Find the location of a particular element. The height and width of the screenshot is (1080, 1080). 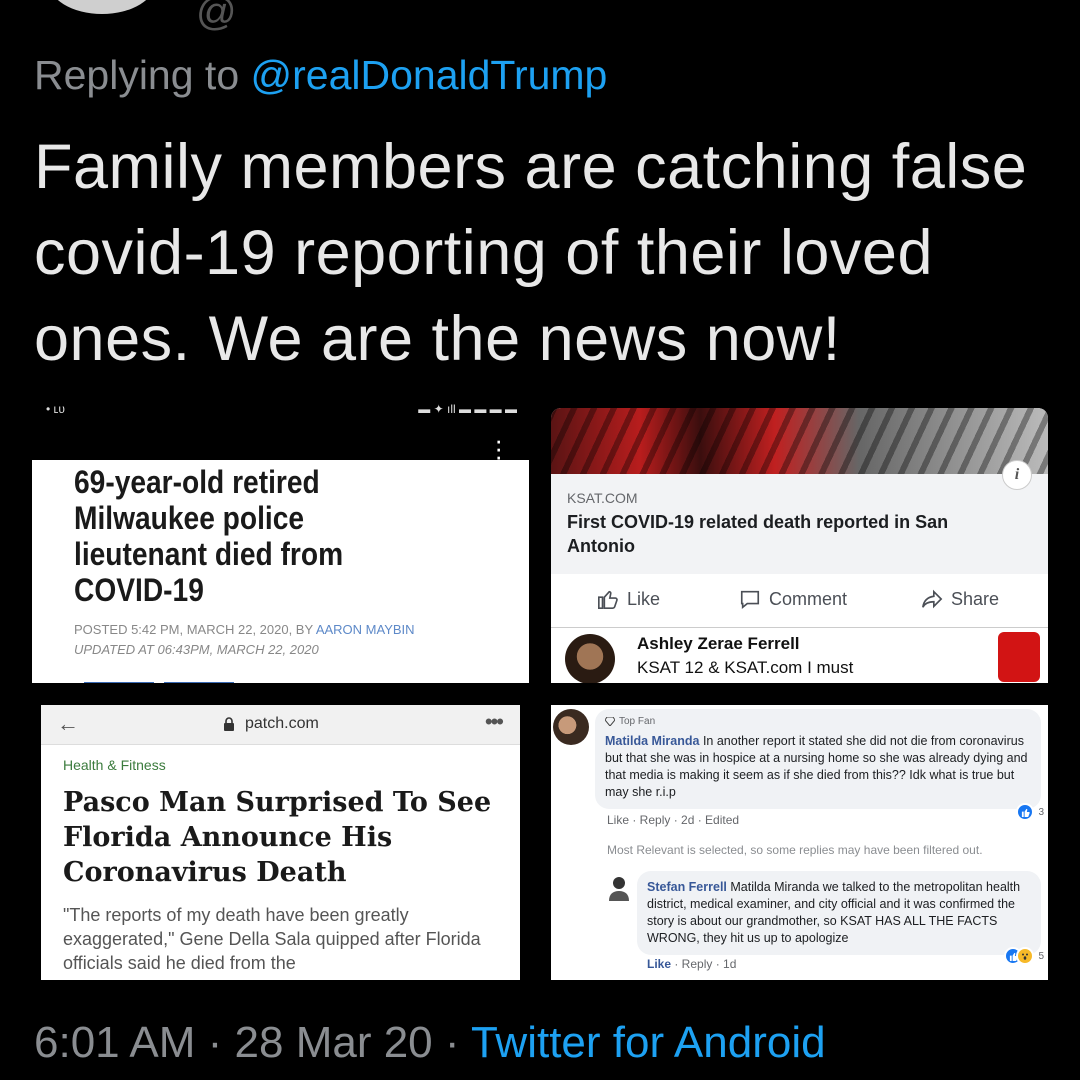

back-arrow-icon: ← is located at coordinates (68, 724).